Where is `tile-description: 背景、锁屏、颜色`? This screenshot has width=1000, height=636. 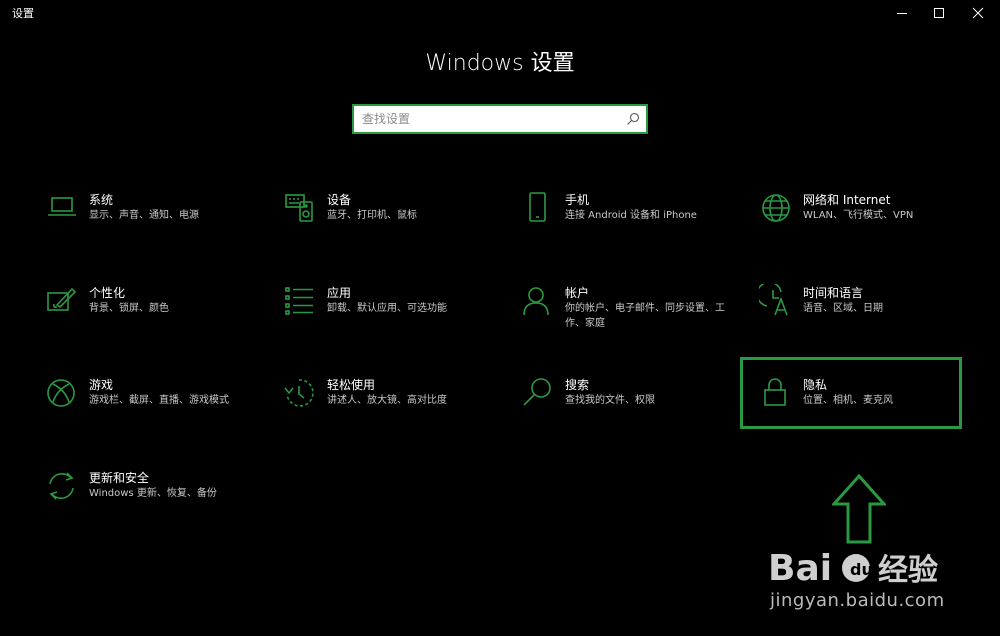 tile-description: 背景、锁屏、颜色 is located at coordinates (129, 308).